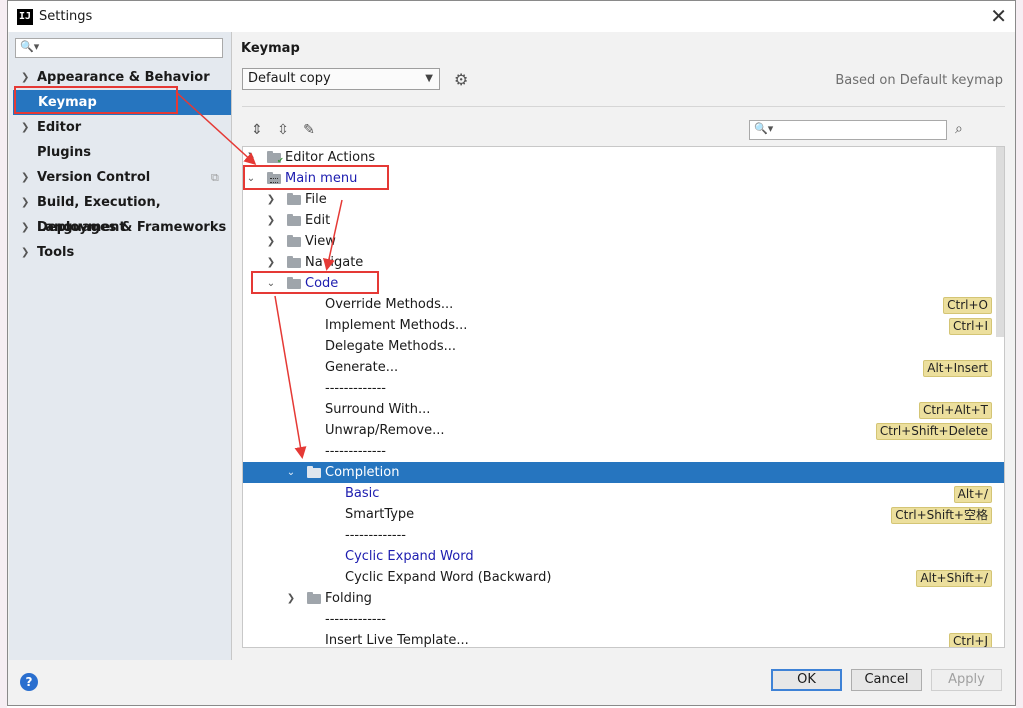 The height and width of the screenshot is (708, 1023). Describe the element at coordinates (316, 177) in the screenshot. I see `annotation-main-menu-box` at that location.